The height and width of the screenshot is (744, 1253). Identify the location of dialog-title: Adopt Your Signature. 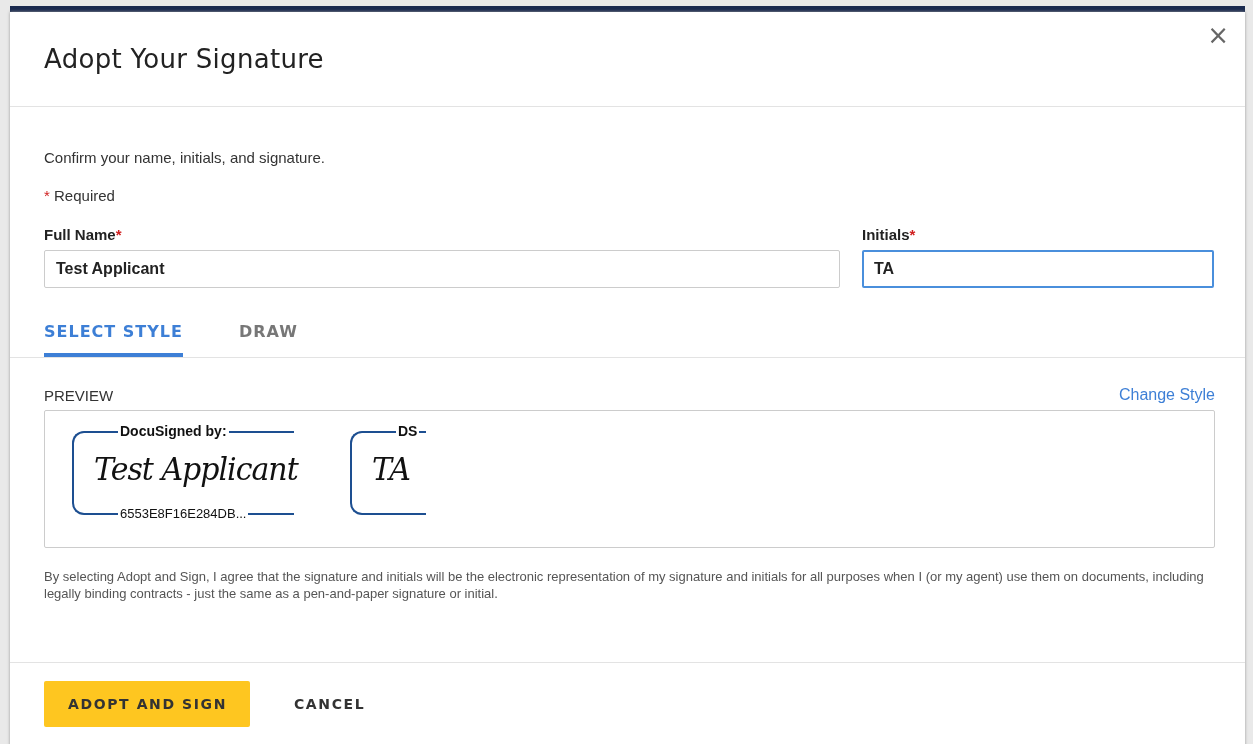
(184, 59).